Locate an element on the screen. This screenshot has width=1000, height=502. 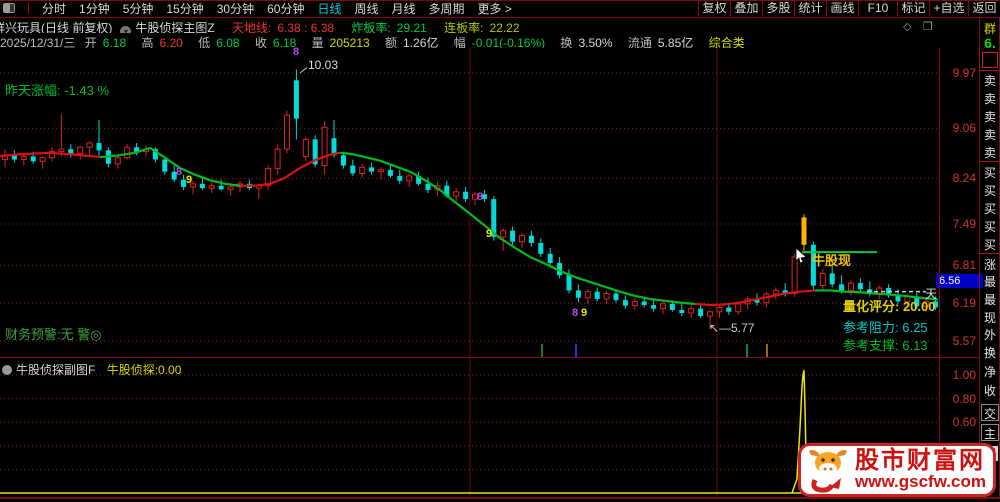
toolbar-button-2: 多股 is located at coordinates (778, 8).